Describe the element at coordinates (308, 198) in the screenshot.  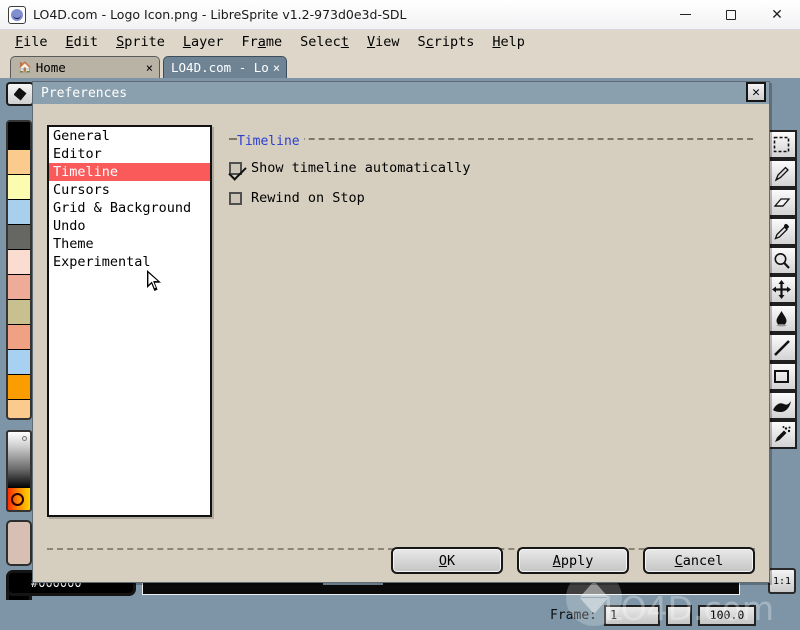
I see `option-label: Rewind on Stop` at that location.